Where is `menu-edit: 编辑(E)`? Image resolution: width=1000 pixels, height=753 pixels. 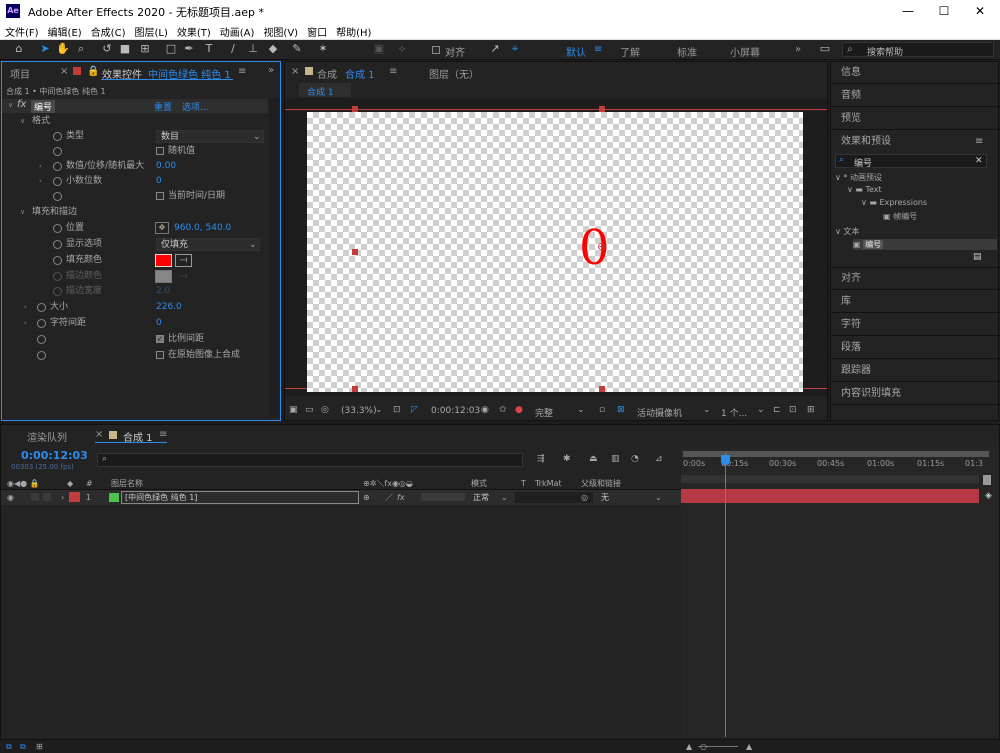
menu-edit: 编辑(E) is located at coordinates (64, 30).